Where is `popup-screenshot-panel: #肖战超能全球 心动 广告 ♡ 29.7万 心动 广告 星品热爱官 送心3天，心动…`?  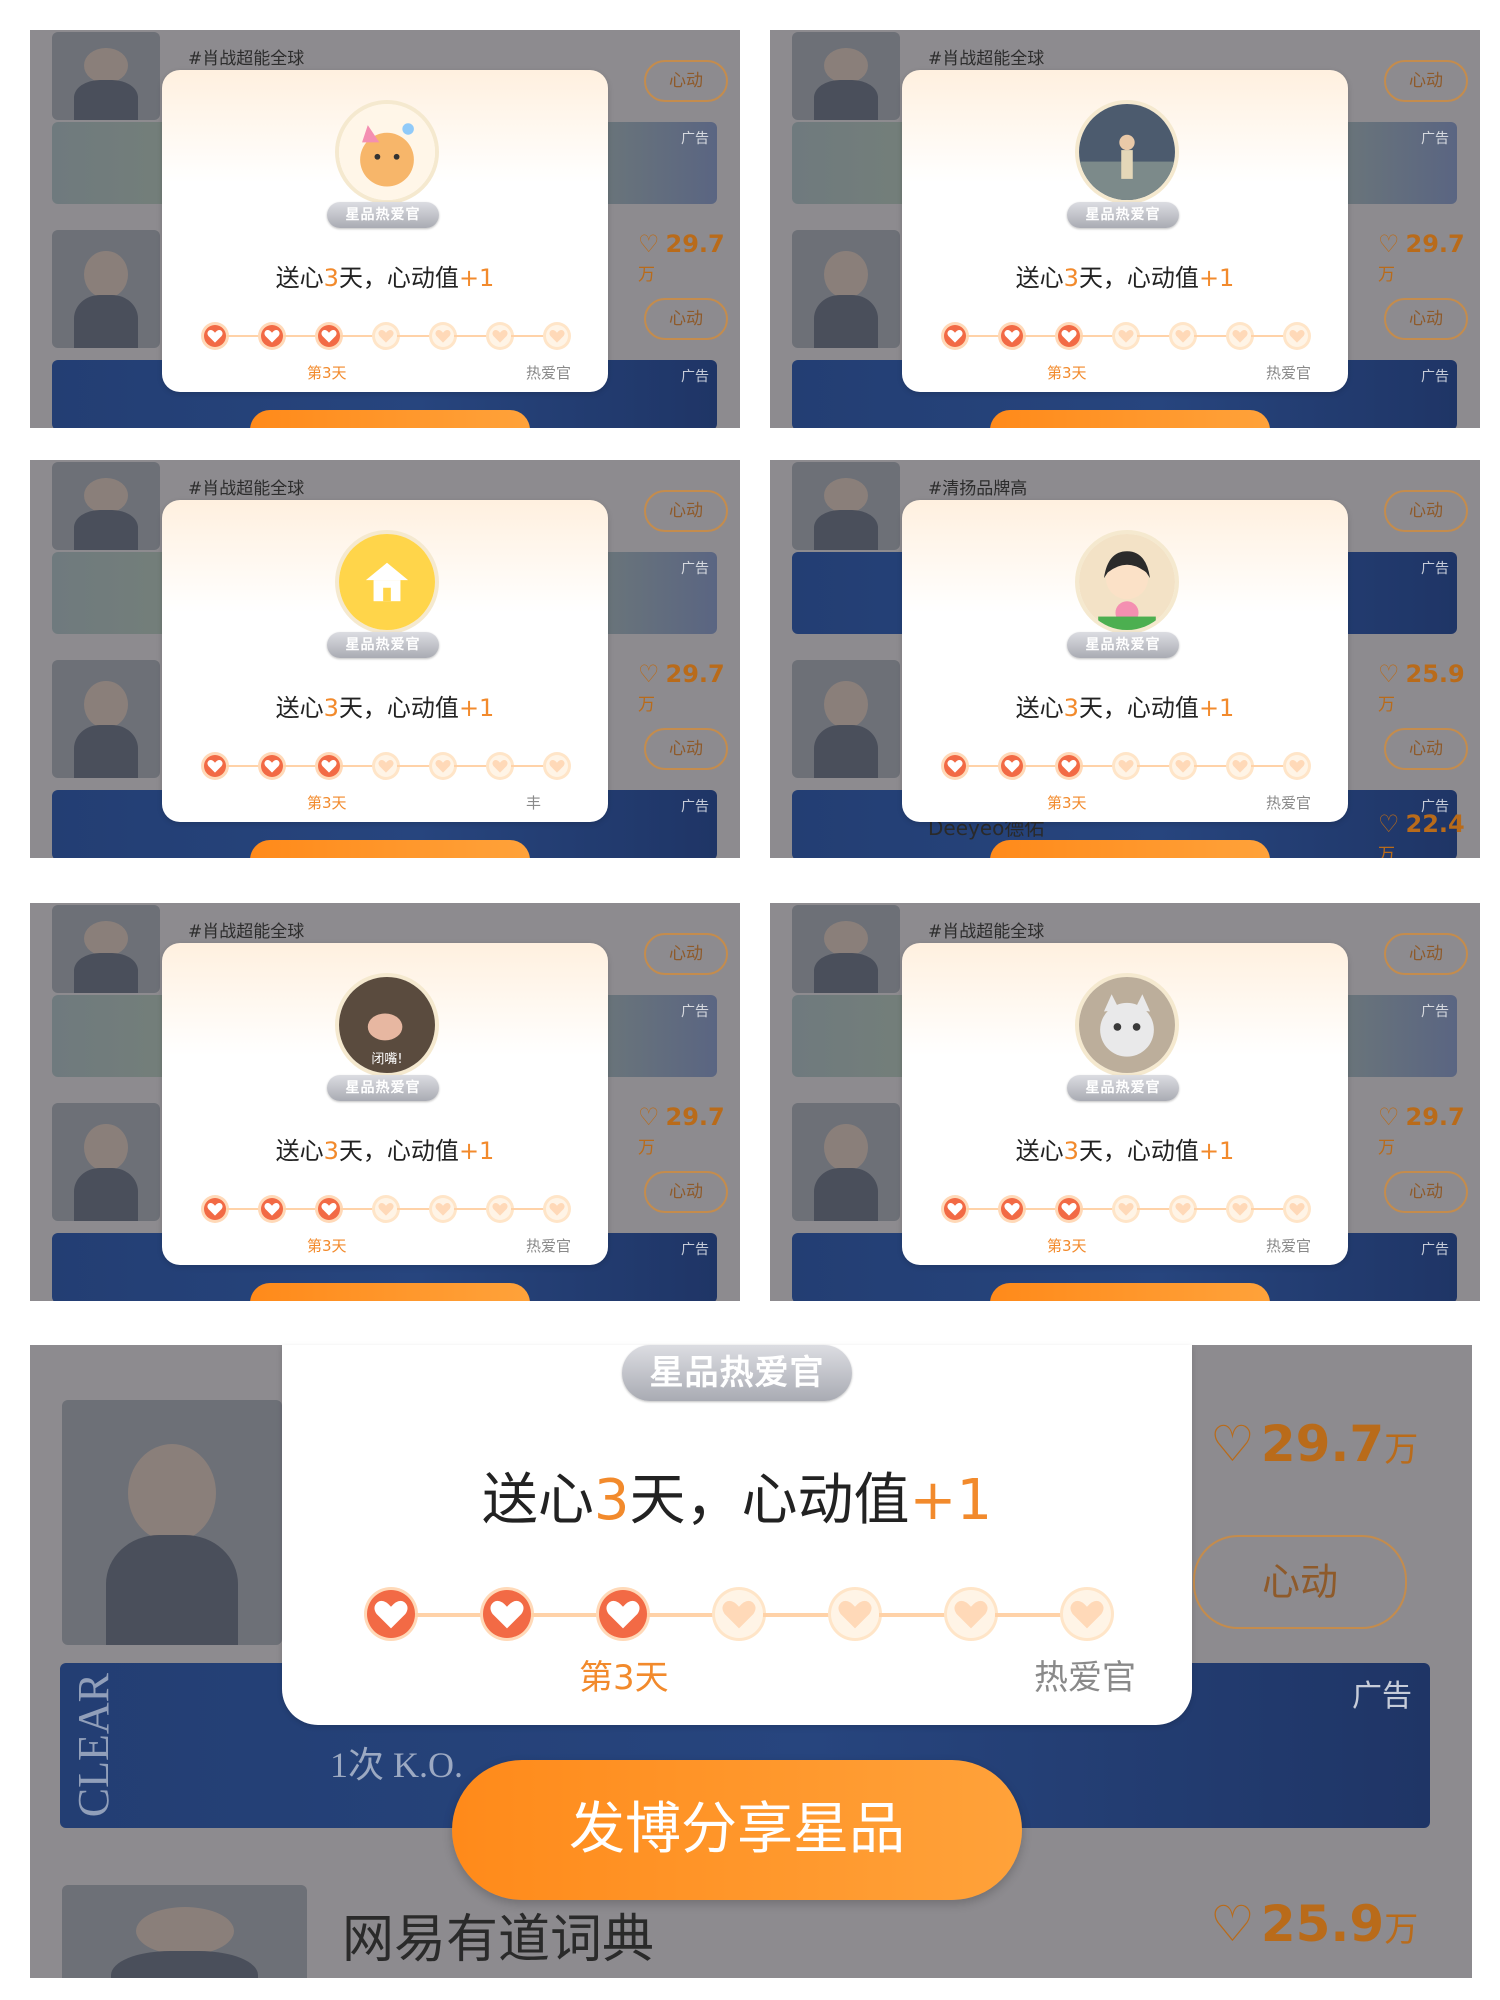 popup-screenshot-panel: #肖战超能全球 心动 广告 ♡ 29.7万 心动 广告 星品热爱官 送心3天，心动… is located at coordinates (385, 229).